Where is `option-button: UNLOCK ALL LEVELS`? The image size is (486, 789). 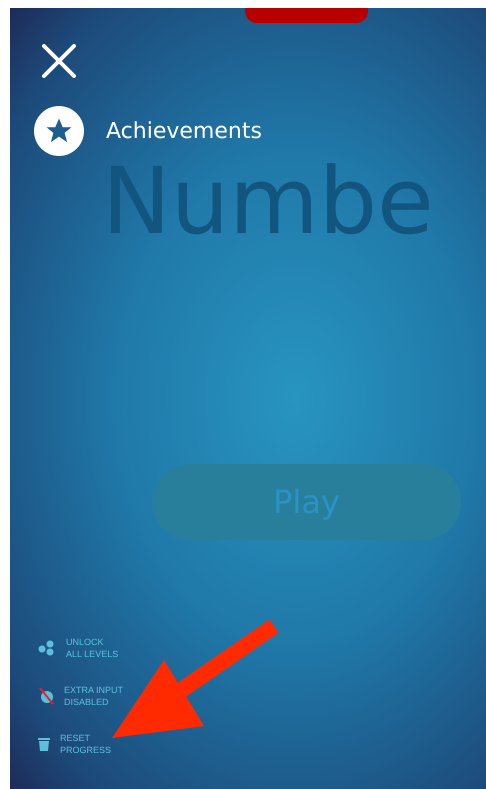
option-button: UNLOCK ALL LEVELS is located at coordinates (262, 648).